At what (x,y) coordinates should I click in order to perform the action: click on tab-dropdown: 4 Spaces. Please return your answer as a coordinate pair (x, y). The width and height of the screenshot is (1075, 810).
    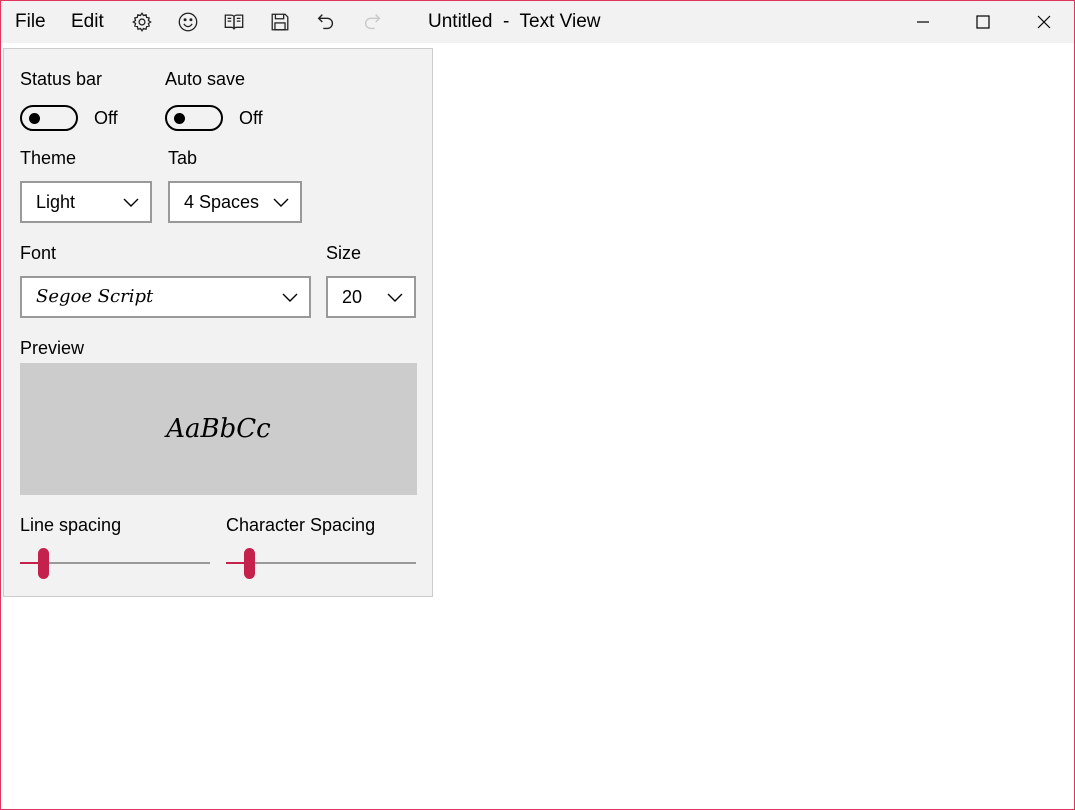
    Looking at the image, I should click on (235, 202).